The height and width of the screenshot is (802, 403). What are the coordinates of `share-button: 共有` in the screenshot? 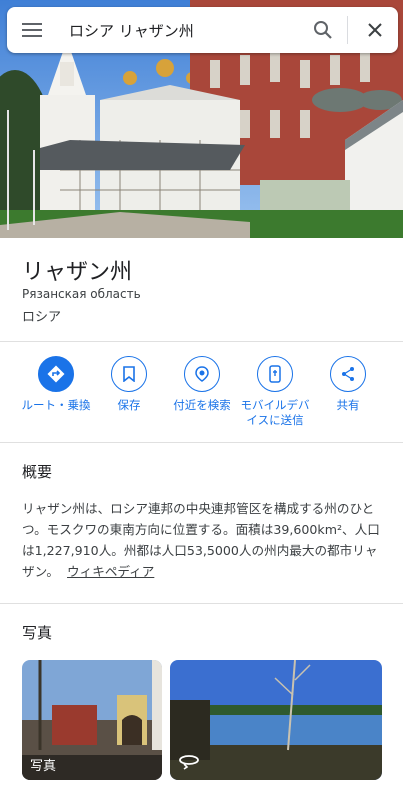 It's located at (348, 384).